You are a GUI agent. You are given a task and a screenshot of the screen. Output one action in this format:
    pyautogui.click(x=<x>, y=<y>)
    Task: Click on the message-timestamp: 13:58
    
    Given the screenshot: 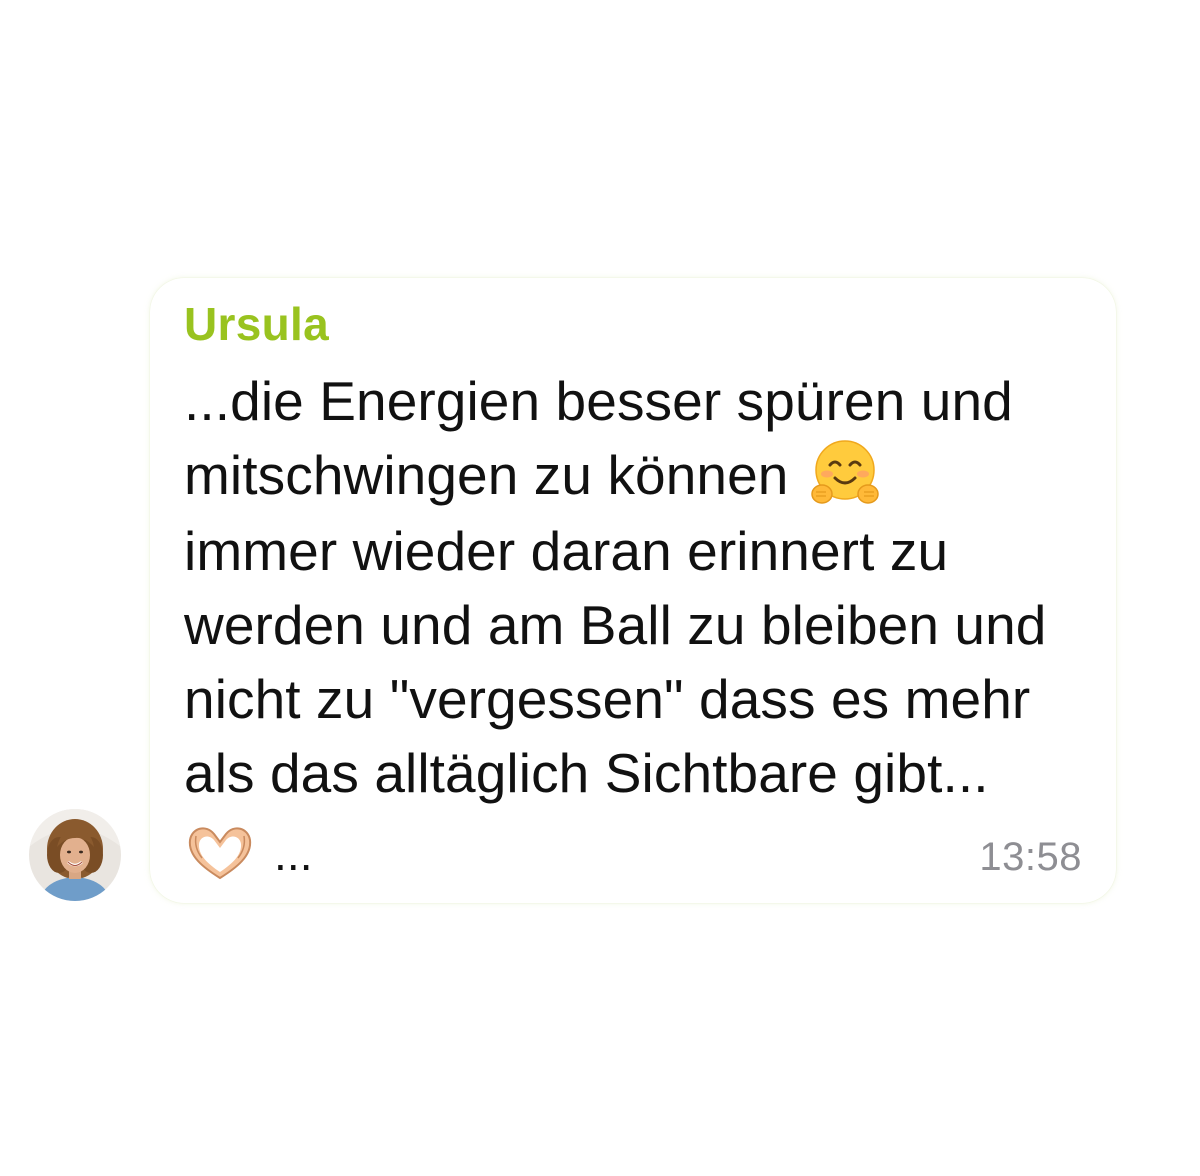 What is the action you would take?
    pyautogui.click(x=1030, y=857)
    